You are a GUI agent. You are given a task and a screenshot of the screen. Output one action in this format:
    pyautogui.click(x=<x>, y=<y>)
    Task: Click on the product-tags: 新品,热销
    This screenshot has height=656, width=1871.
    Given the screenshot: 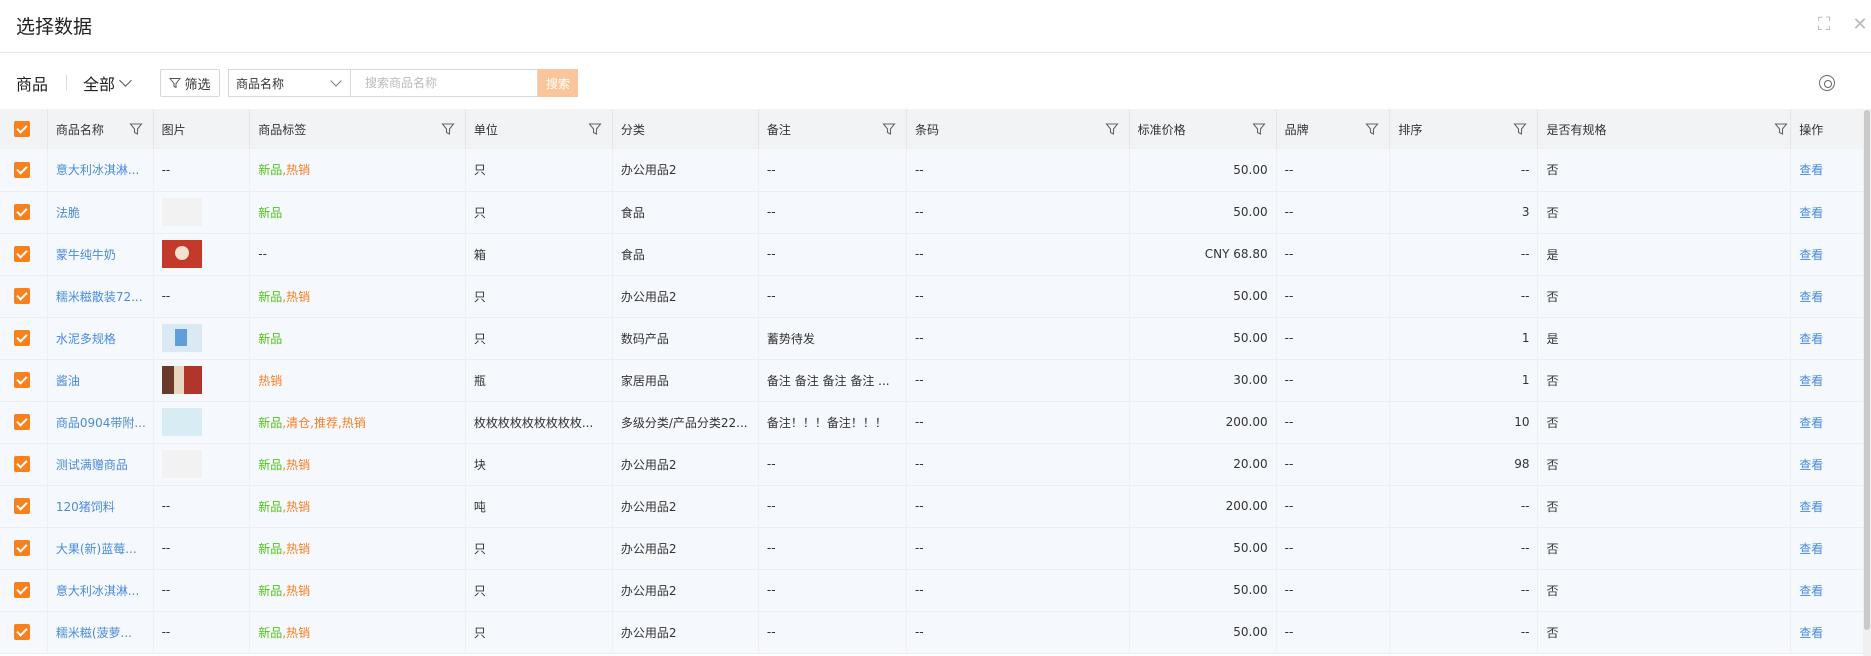 What is the action you would take?
    pyautogui.click(x=357, y=590)
    